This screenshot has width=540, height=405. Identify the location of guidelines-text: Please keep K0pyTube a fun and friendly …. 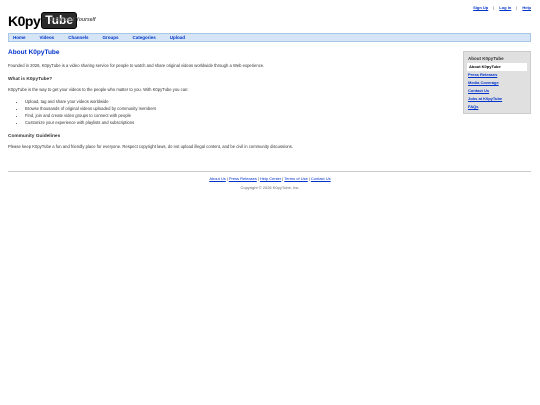
(150, 146).